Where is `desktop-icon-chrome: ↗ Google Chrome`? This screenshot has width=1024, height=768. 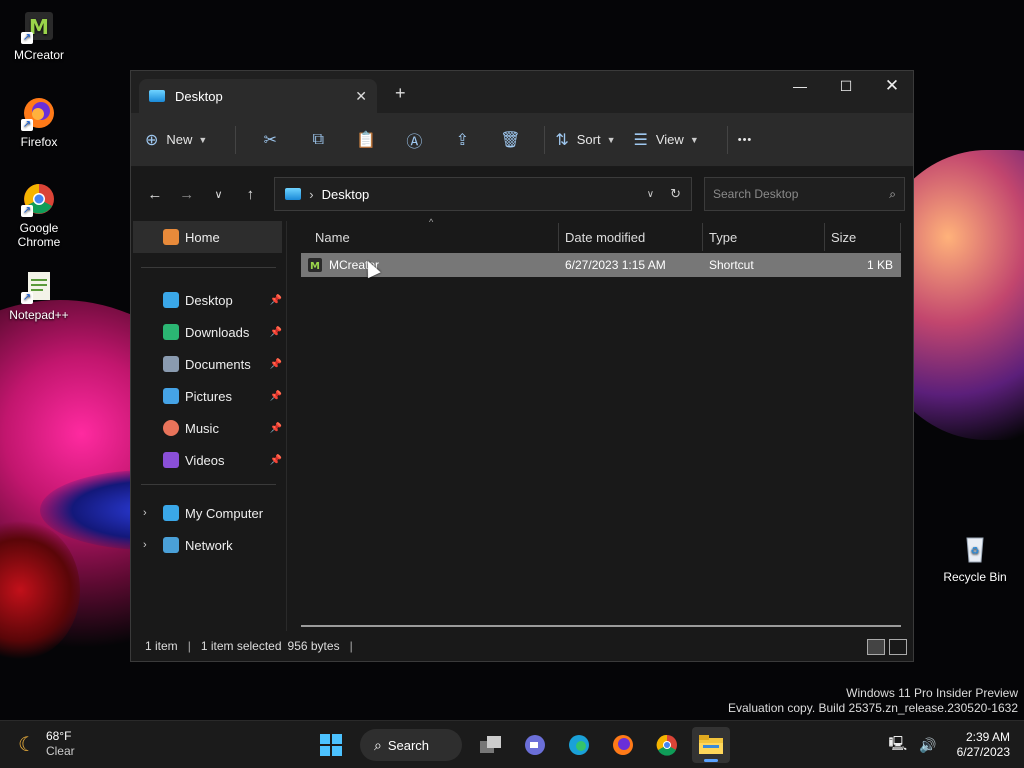
desktop-icon-chrome: ↗ Google Chrome is located at coordinates (39, 215).